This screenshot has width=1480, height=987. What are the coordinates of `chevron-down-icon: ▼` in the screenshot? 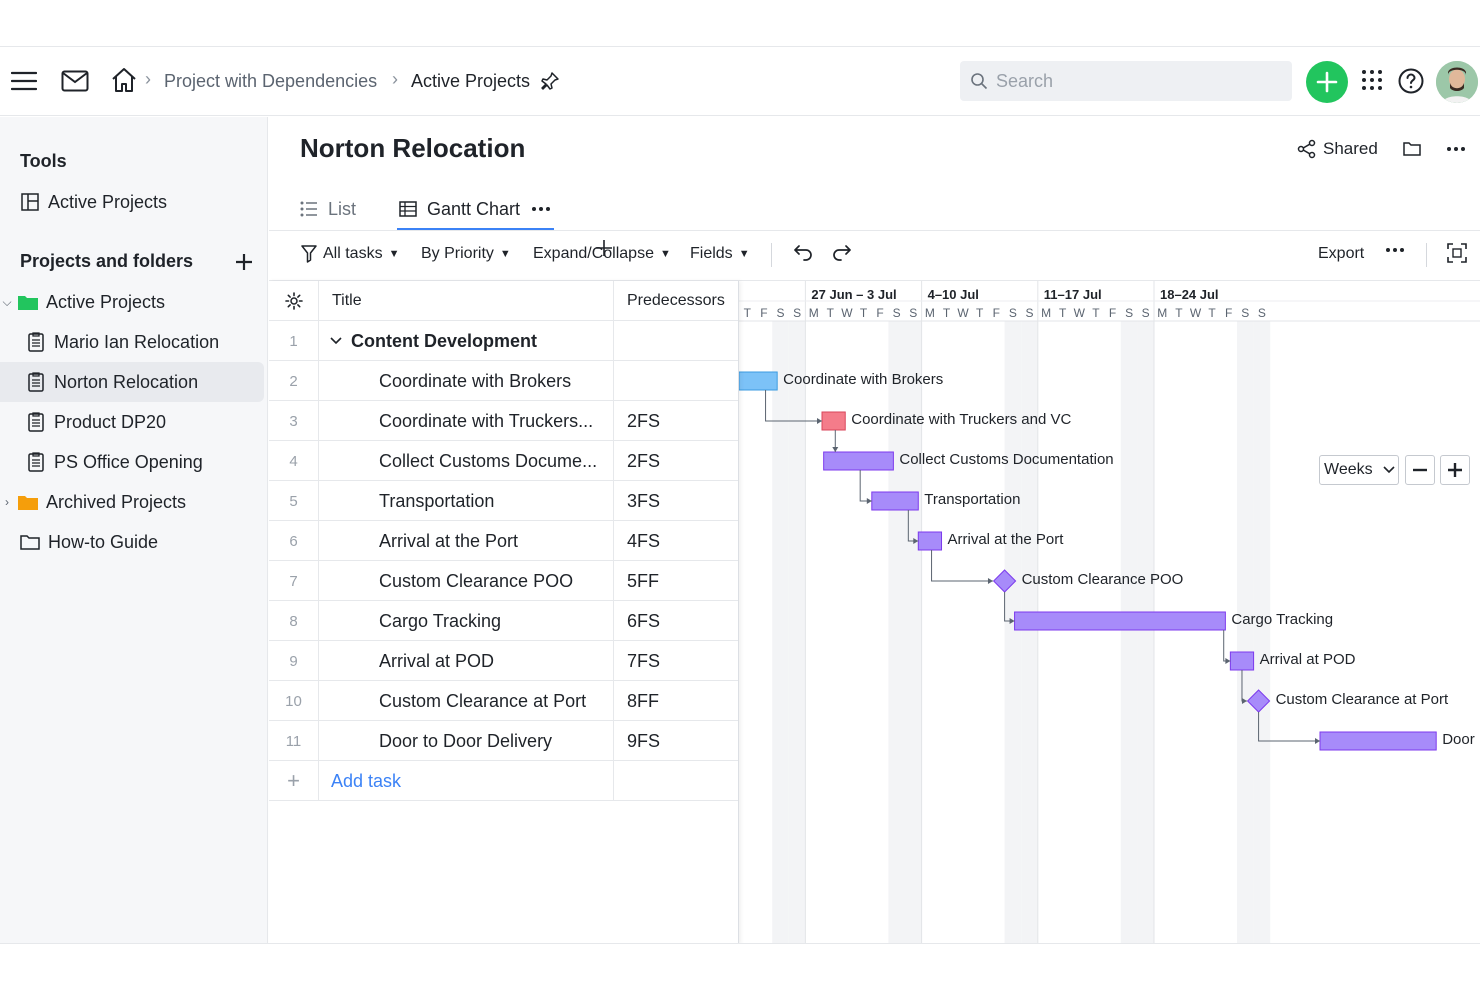 It's located at (394, 254).